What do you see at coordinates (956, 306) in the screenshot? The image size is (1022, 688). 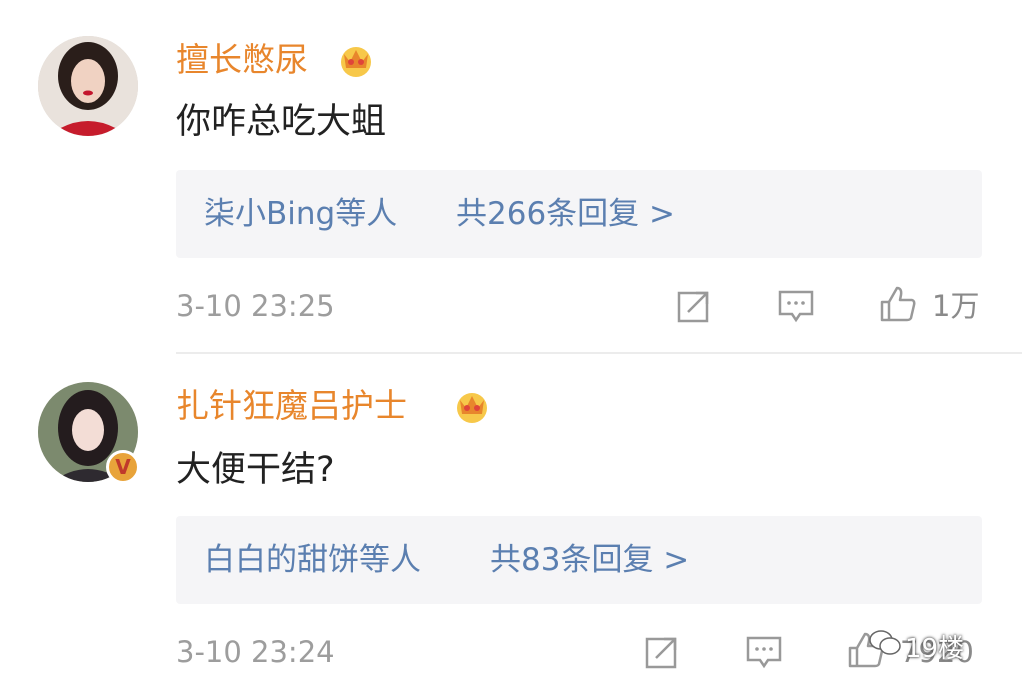 I see `like-count: 1万` at bounding box center [956, 306].